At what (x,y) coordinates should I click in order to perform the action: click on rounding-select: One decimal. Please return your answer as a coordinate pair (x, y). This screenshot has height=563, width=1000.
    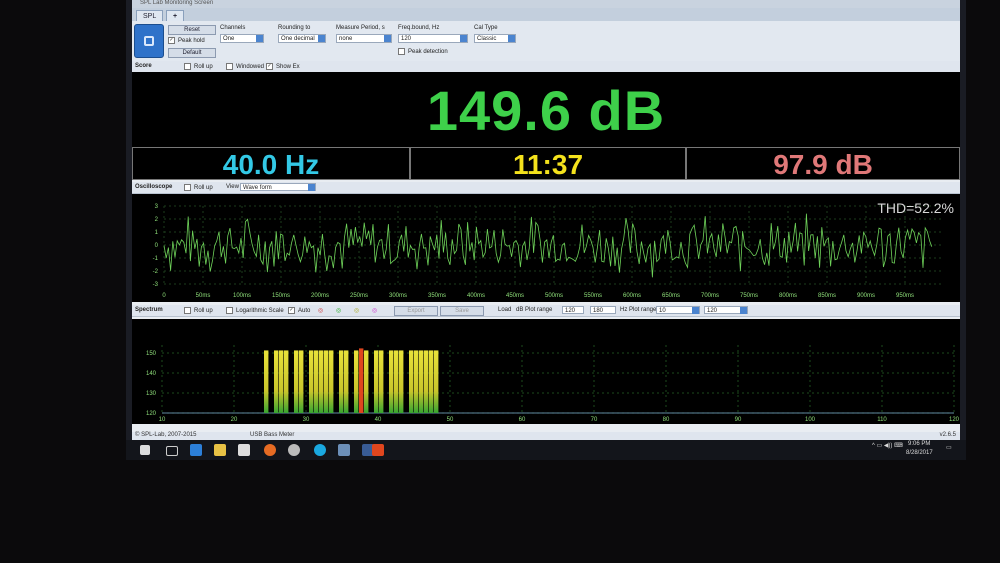
    Looking at the image, I should click on (302, 38).